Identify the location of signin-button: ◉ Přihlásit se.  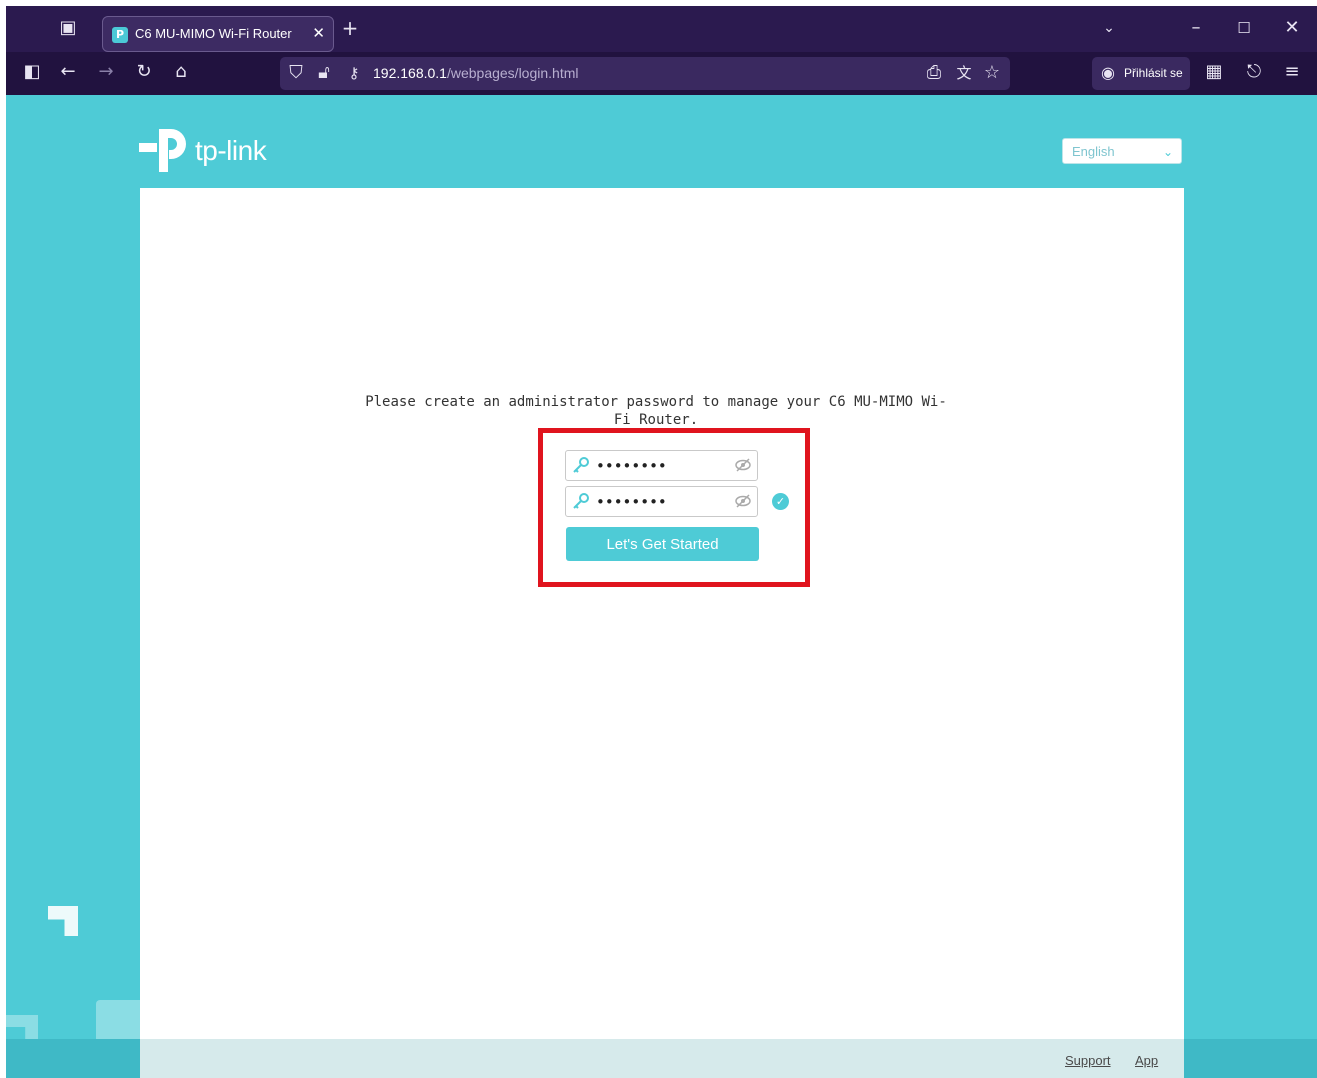
(1141, 73).